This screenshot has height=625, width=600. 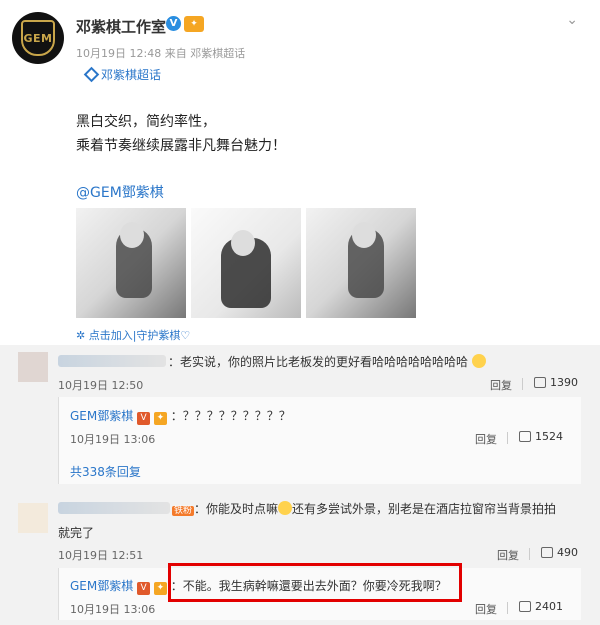 I want to click on like-button: 1524, so click(x=541, y=436).